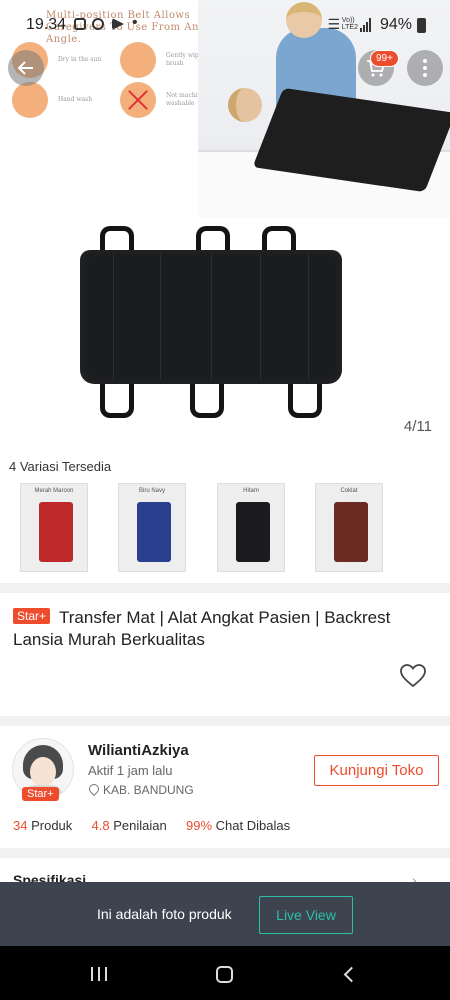  What do you see at coordinates (253, 825) in the screenshot?
I see `stat-label: Chat Dibalas` at bounding box center [253, 825].